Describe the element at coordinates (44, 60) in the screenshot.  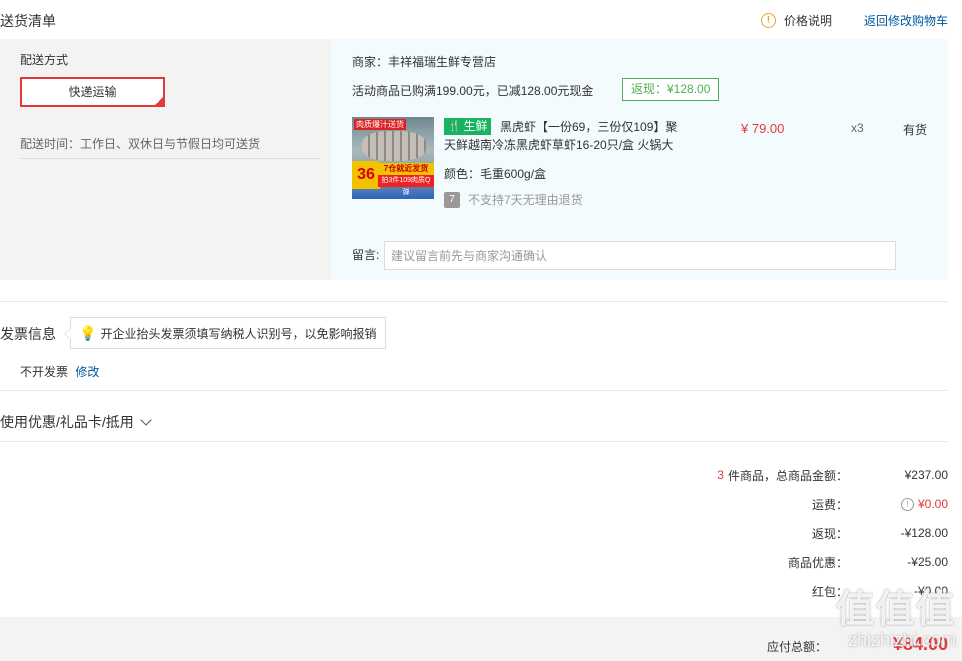
I see `shipping-label: 配送方式` at that location.